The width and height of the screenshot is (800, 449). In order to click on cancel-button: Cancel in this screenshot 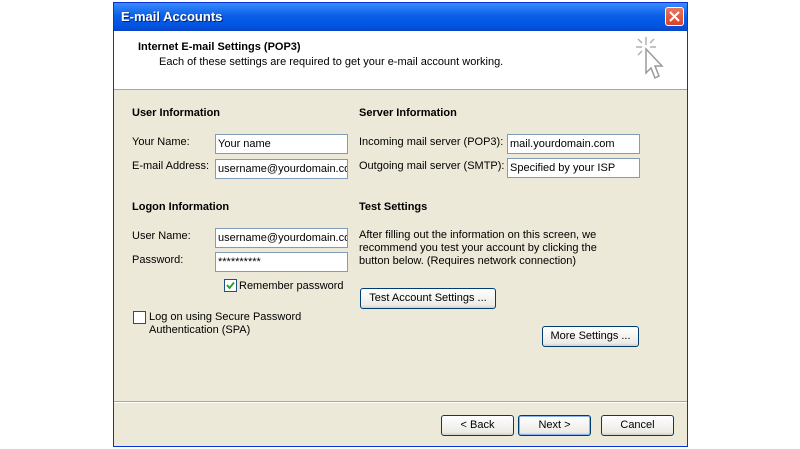, I will do `click(637, 425)`.